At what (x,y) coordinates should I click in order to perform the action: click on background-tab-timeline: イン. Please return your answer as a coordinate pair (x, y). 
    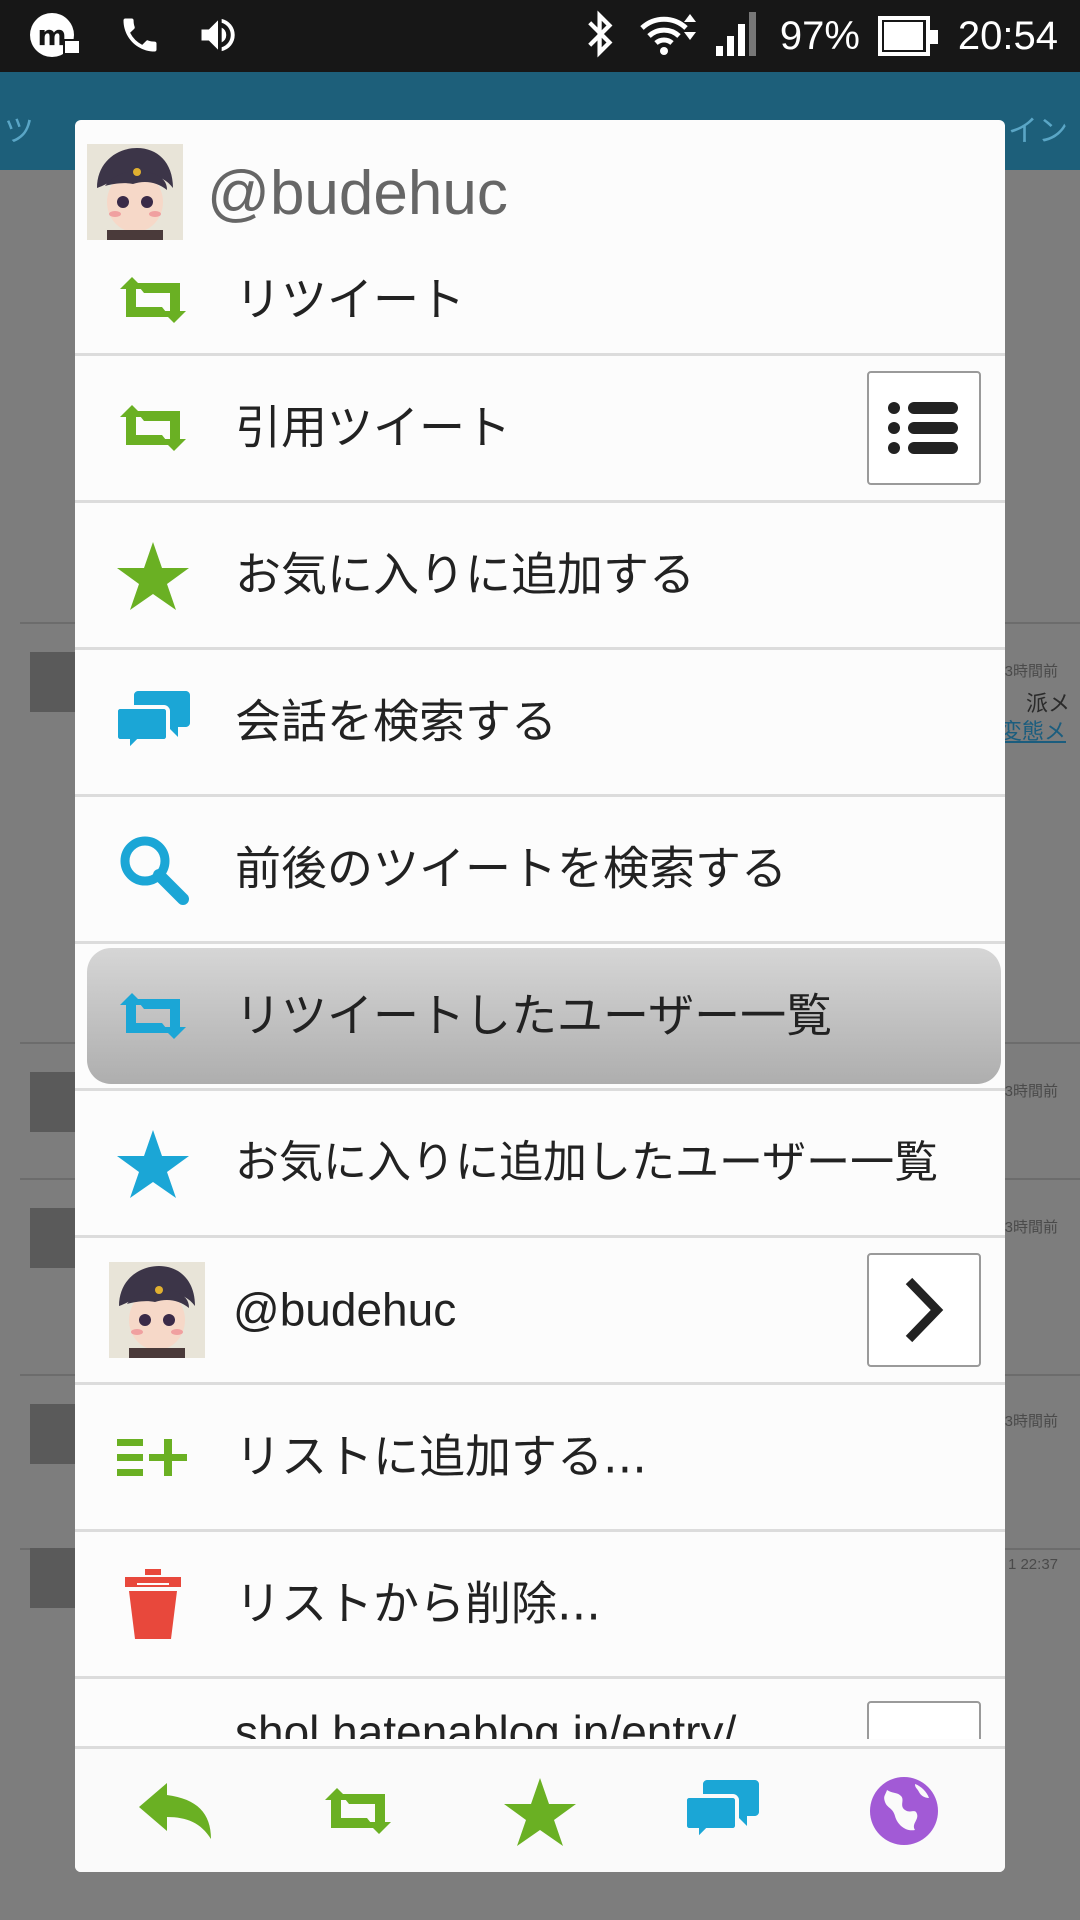
    Looking at the image, I should click on (1038, 131).